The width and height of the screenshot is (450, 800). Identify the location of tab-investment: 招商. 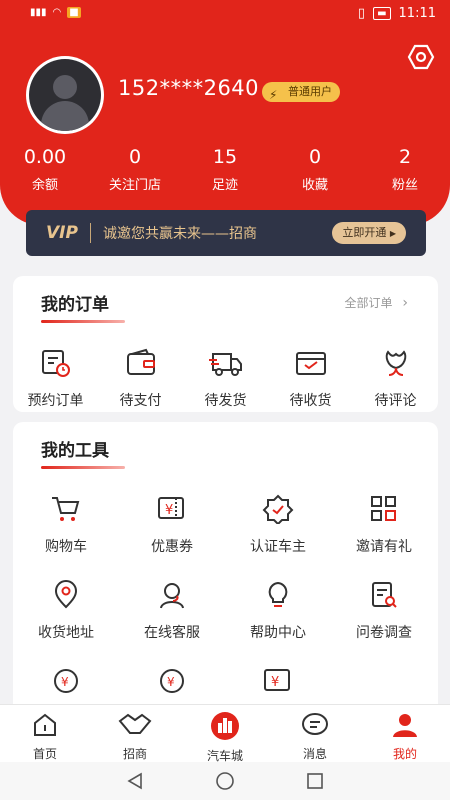
(135, 733).